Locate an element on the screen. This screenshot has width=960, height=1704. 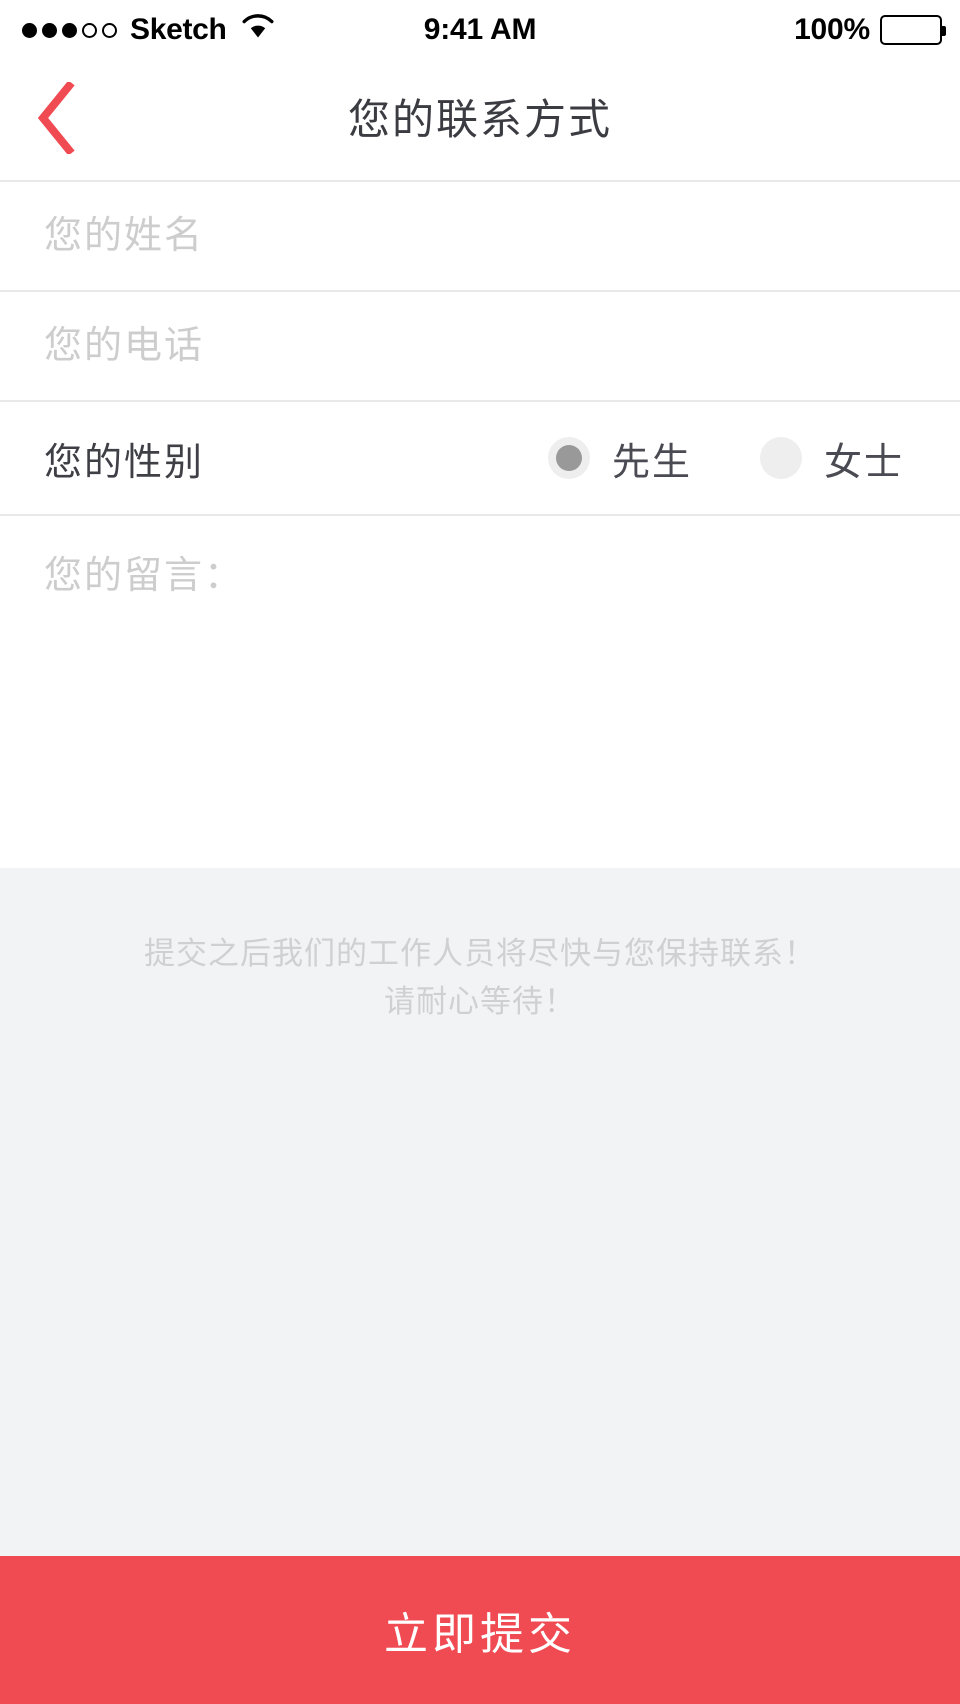
page-title: 您的联系方式 is located at coordinates (479, 119).